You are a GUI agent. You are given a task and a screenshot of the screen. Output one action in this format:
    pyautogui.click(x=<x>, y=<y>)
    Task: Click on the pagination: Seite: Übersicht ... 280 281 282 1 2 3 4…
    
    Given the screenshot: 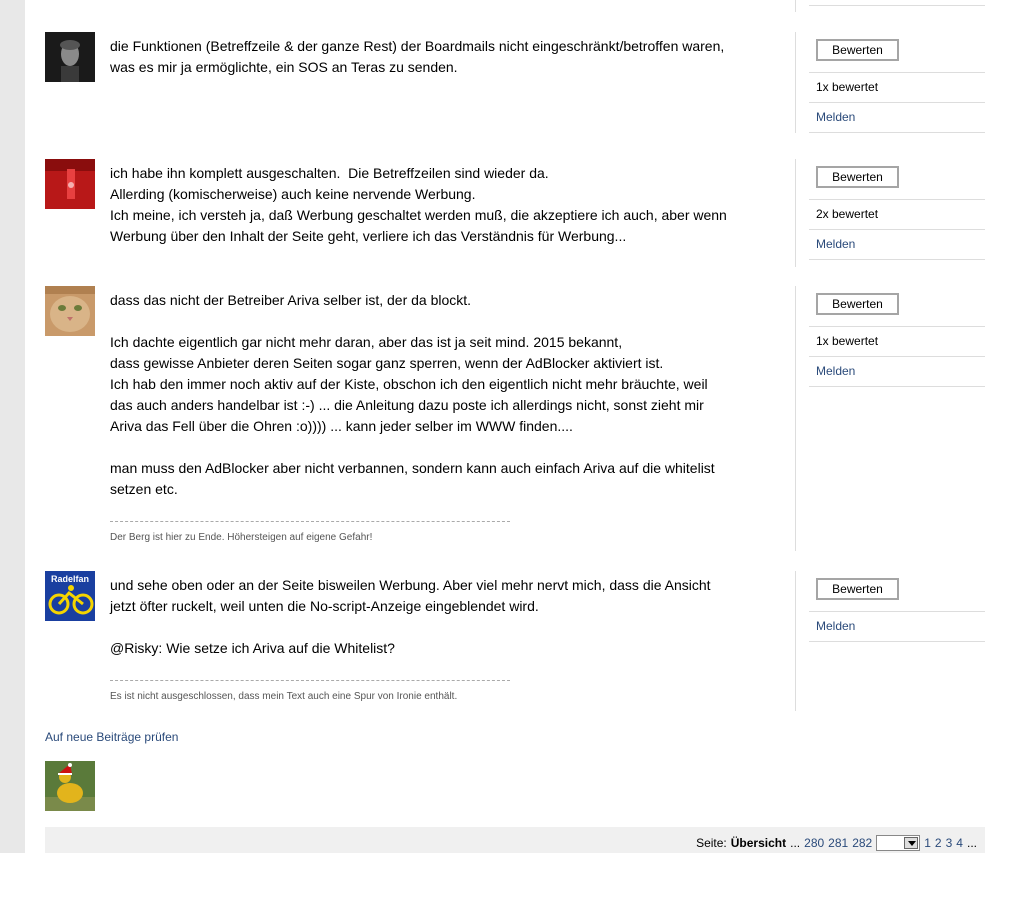 What is the action you would take?
    pyautogui.click(x=836, y=843)
    